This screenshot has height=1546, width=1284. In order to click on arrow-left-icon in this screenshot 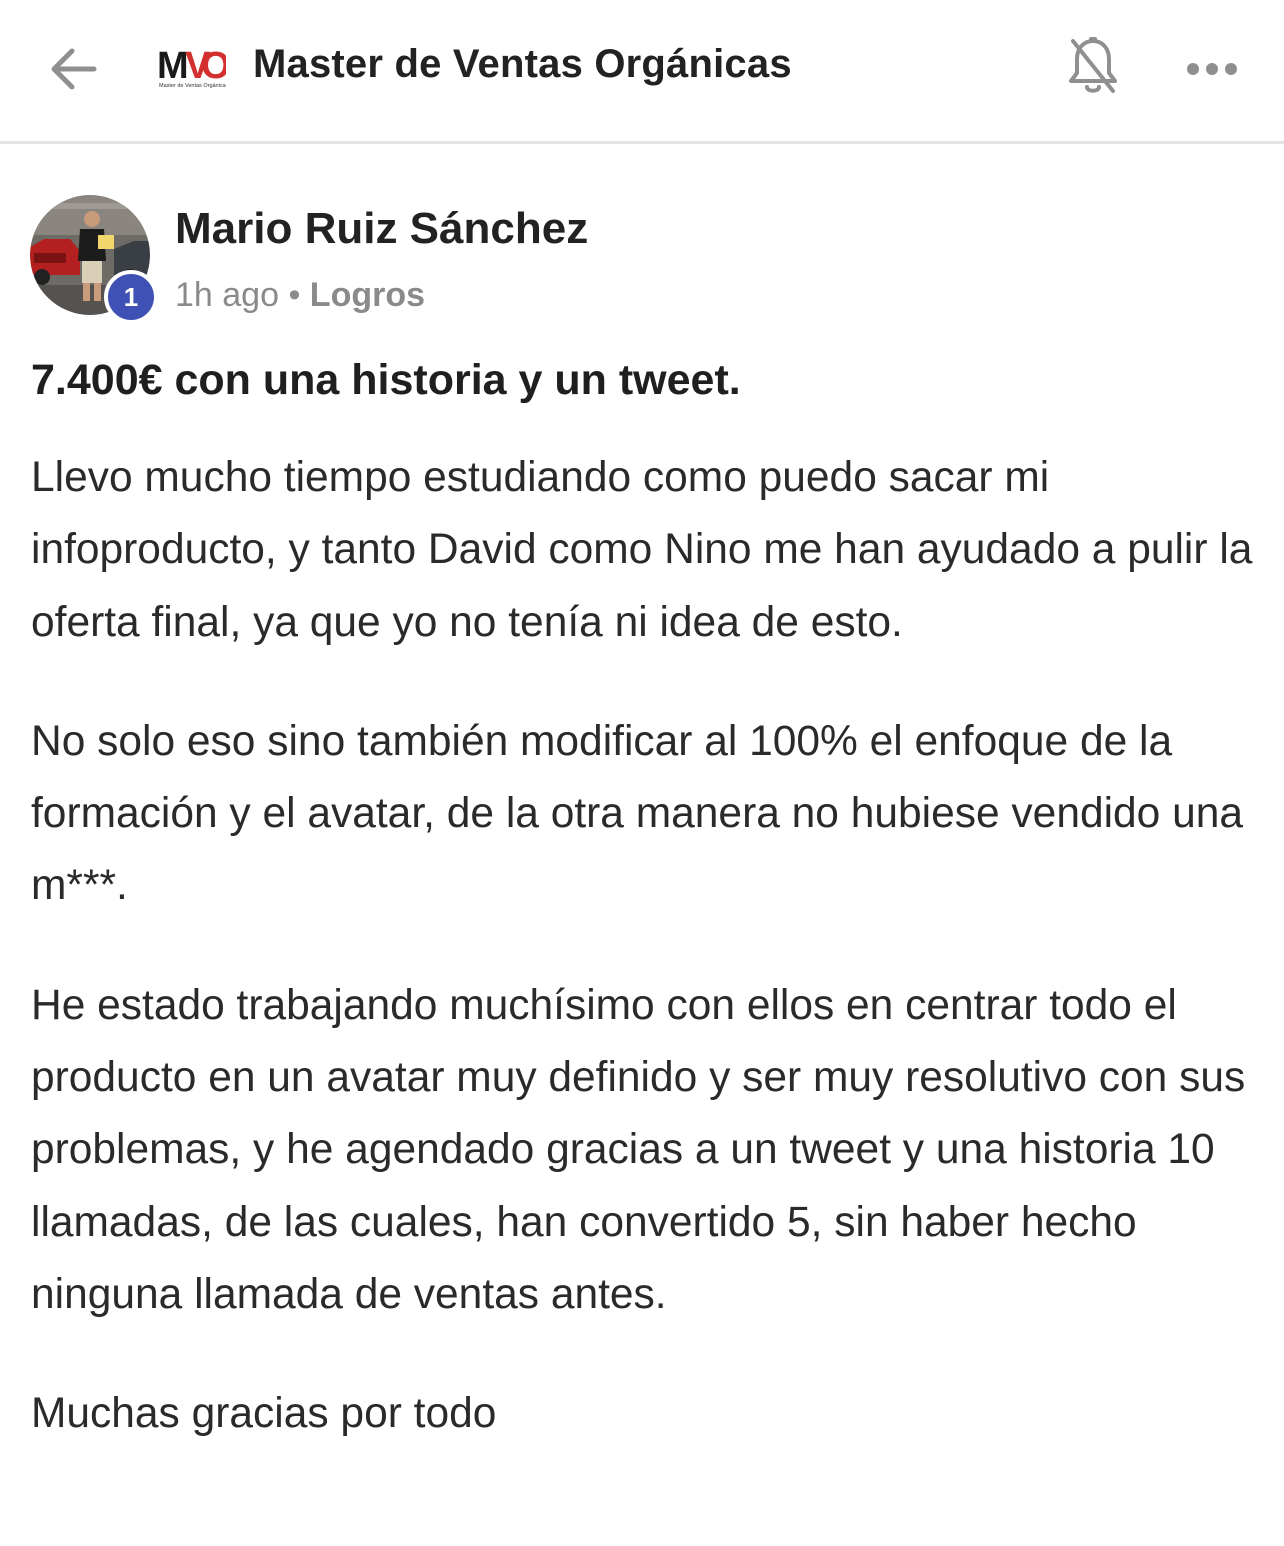, I will do `click(74, 69)`.